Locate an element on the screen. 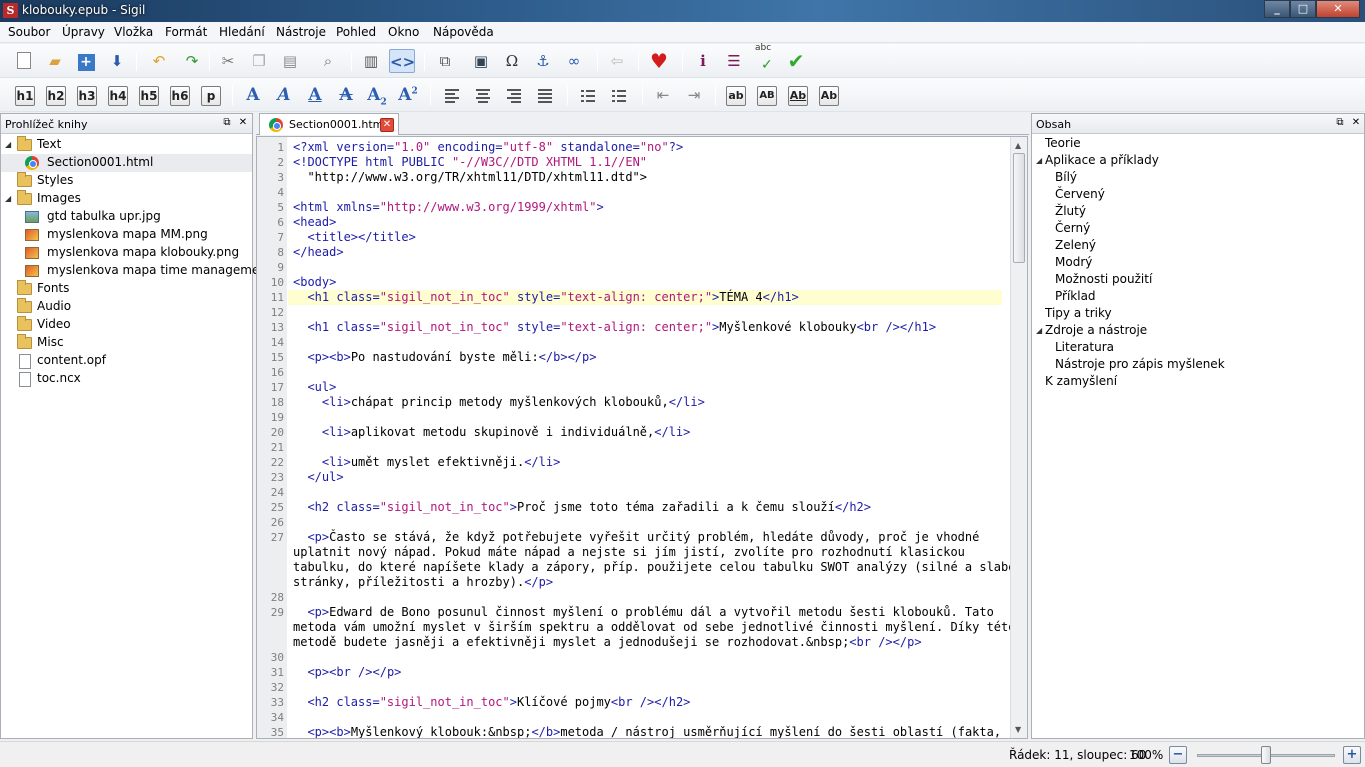  increase-indent-icon: ⇥ is located at coordinates (694, 95).